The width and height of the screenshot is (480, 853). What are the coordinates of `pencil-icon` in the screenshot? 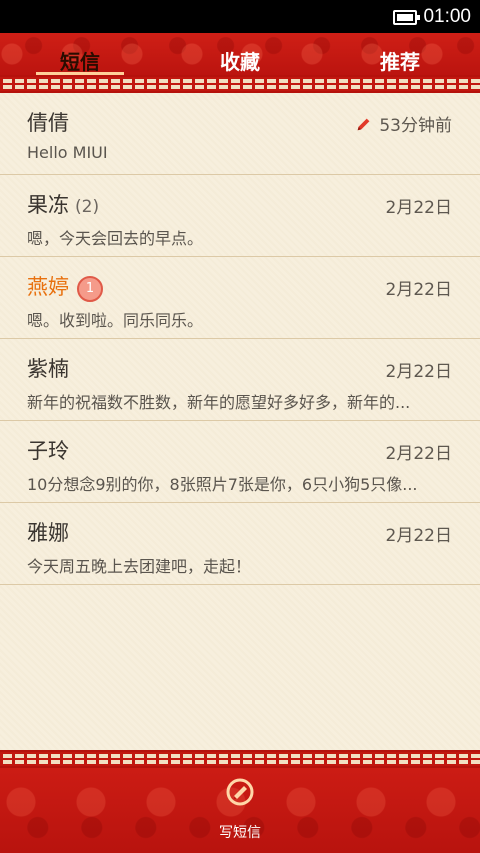 It's located at (364, 124).